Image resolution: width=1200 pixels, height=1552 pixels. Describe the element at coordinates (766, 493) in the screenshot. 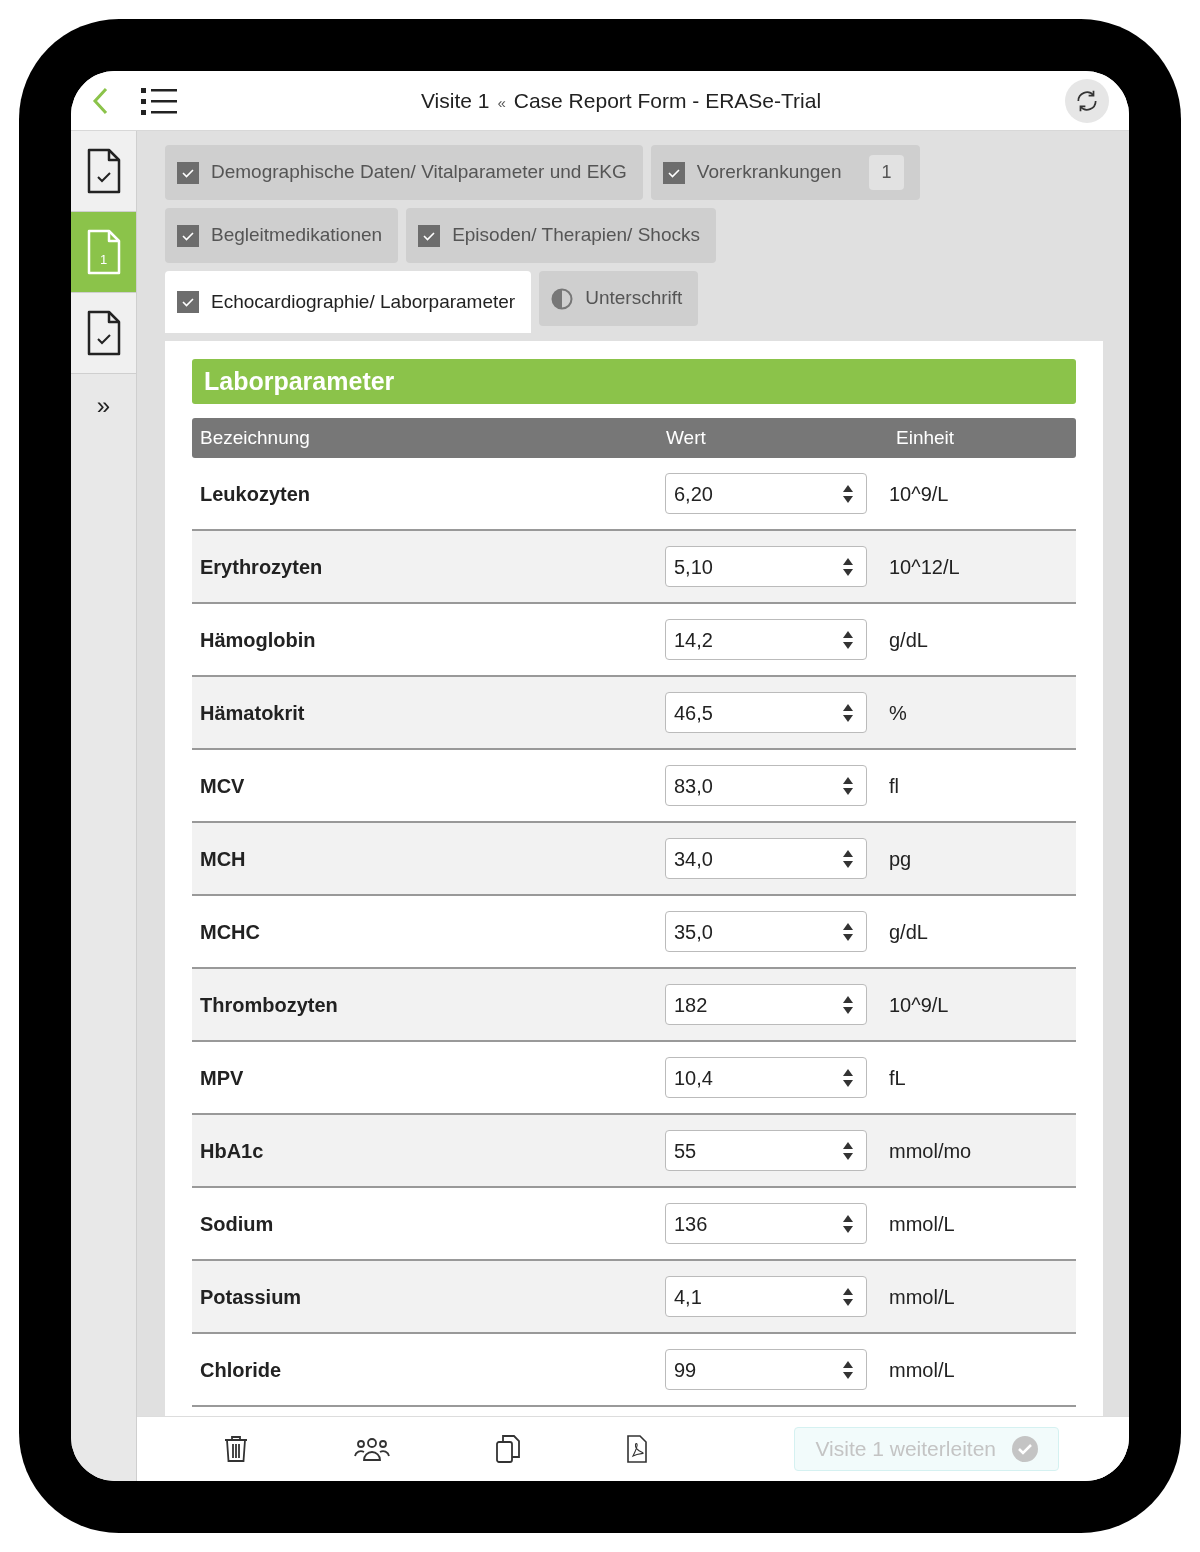

I see `number-field: 6,20` at that location.